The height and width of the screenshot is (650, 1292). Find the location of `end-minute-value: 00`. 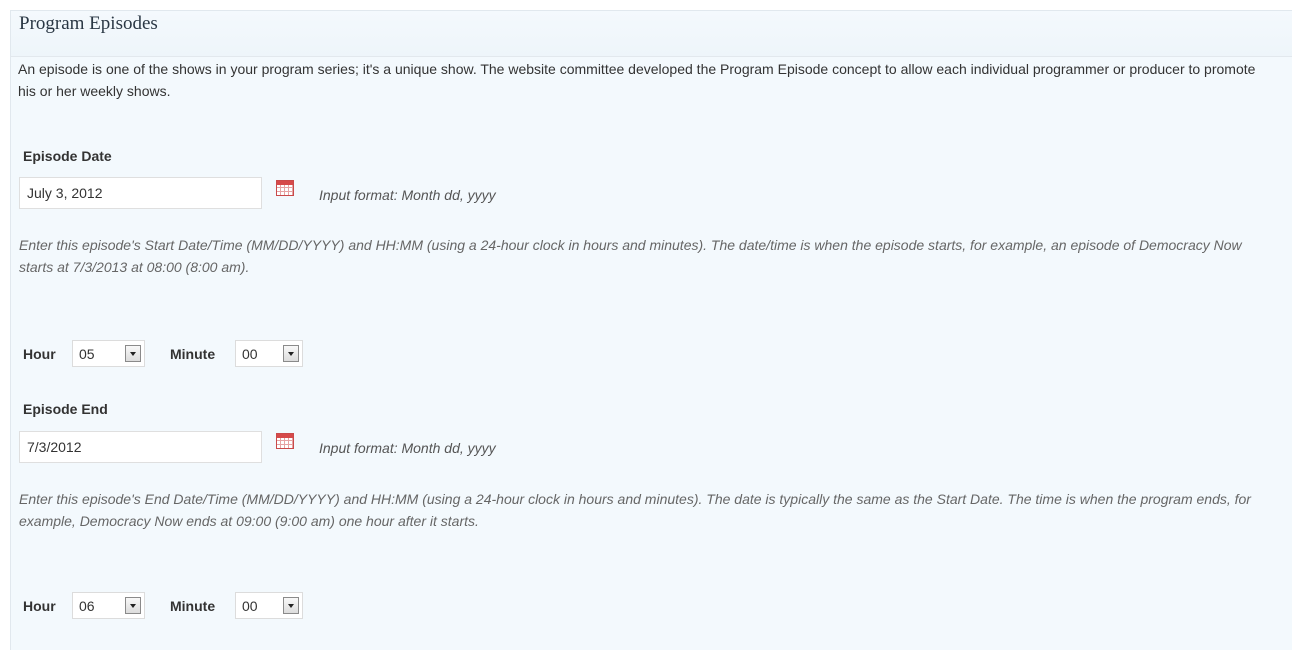

end-minute-value: 00 is located at coordinates (250, 606).